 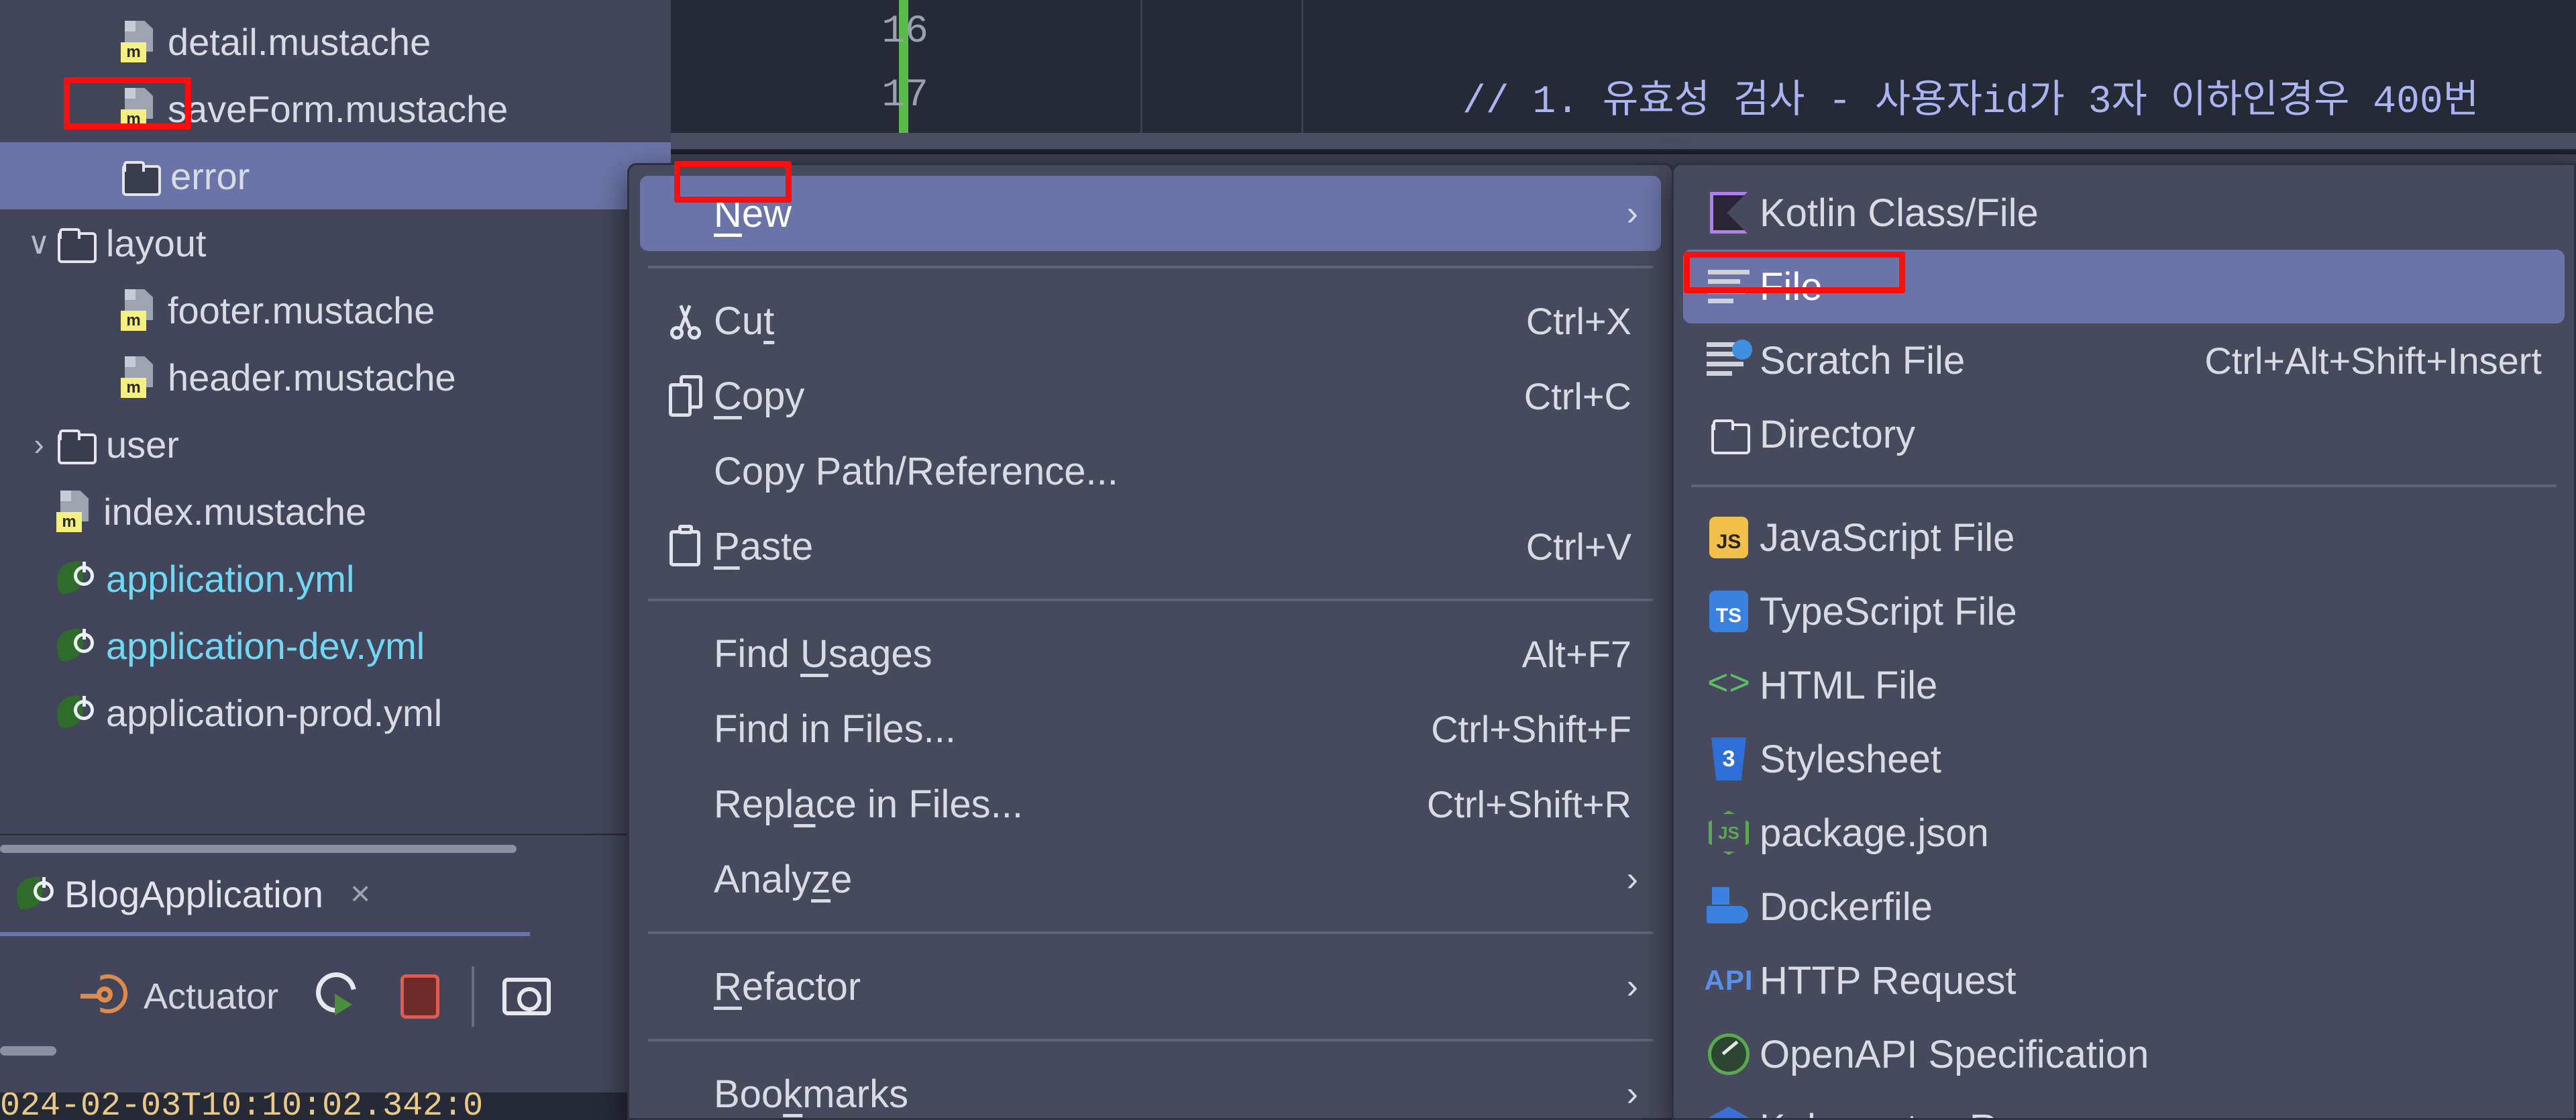 What do you see at coordinates (2373, 361) in the screenshot?
I see `submenu-item-shortcut: Ctrl+Alt+Shift+Insert` at bounding box center [2373, 361].